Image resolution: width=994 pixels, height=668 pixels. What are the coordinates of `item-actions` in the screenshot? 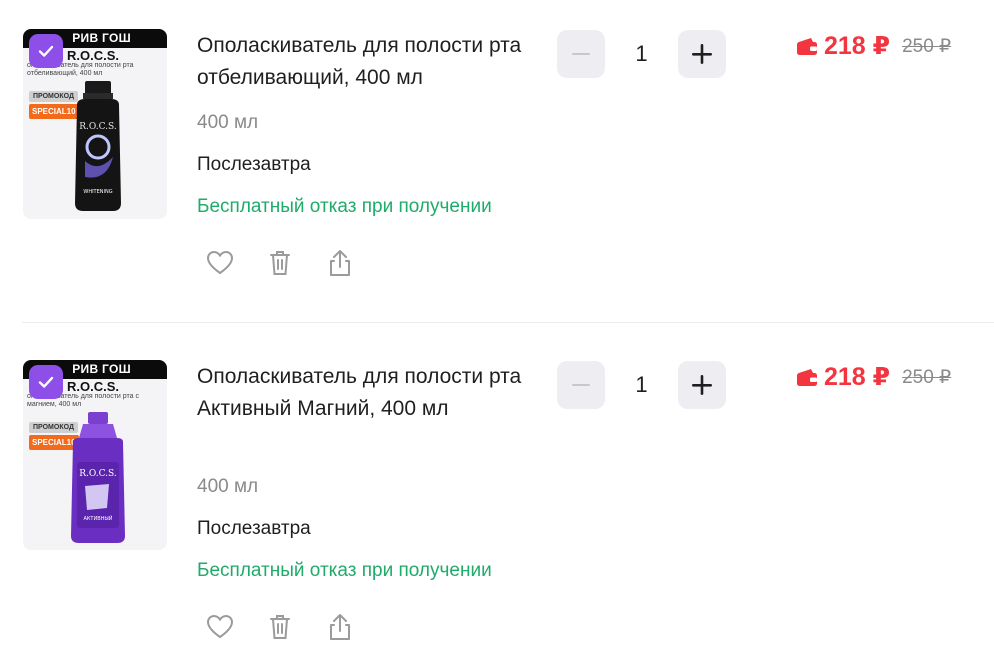 It's located at (295, 627).